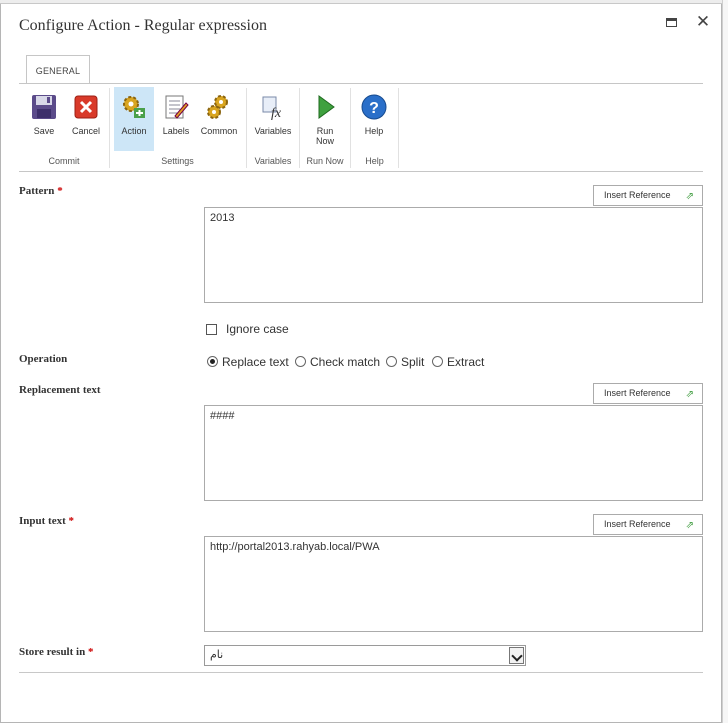 This screenshot has width=728, height=723. I want to click on common-button: Common, so click(219, 119).